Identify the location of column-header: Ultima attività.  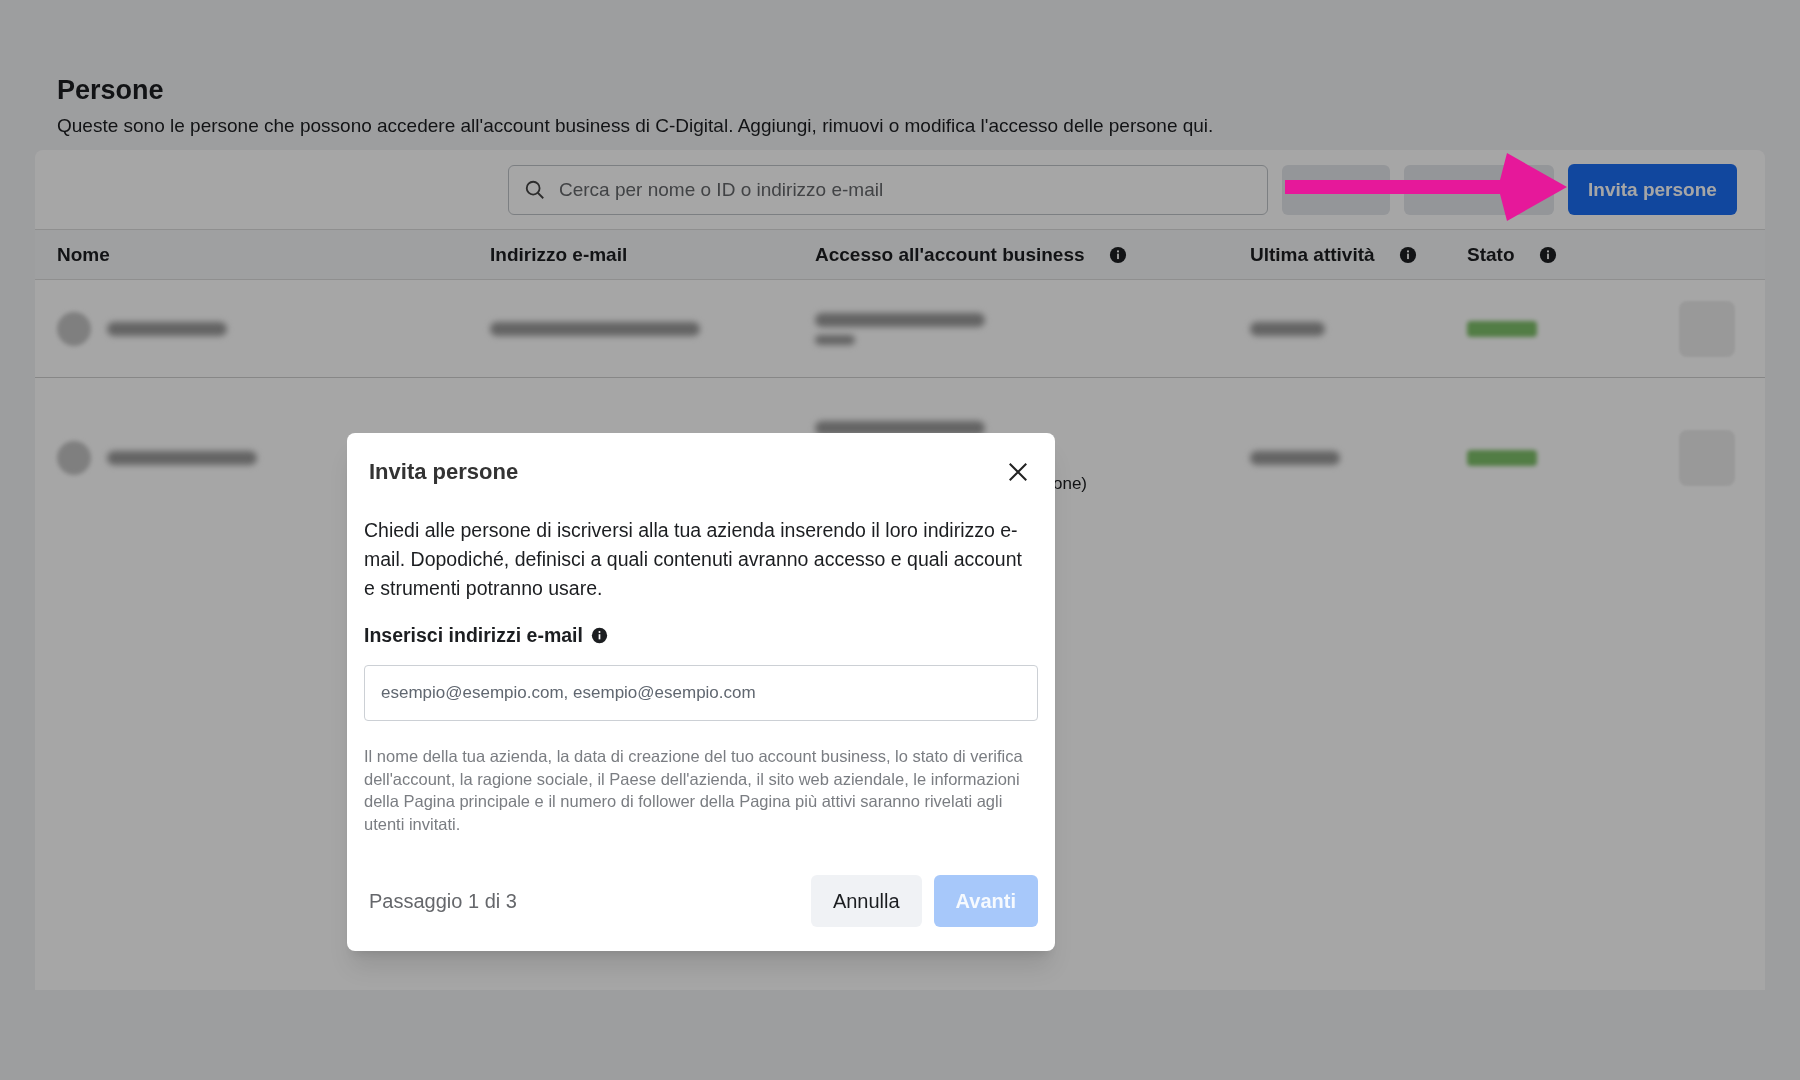
(1312, 254).